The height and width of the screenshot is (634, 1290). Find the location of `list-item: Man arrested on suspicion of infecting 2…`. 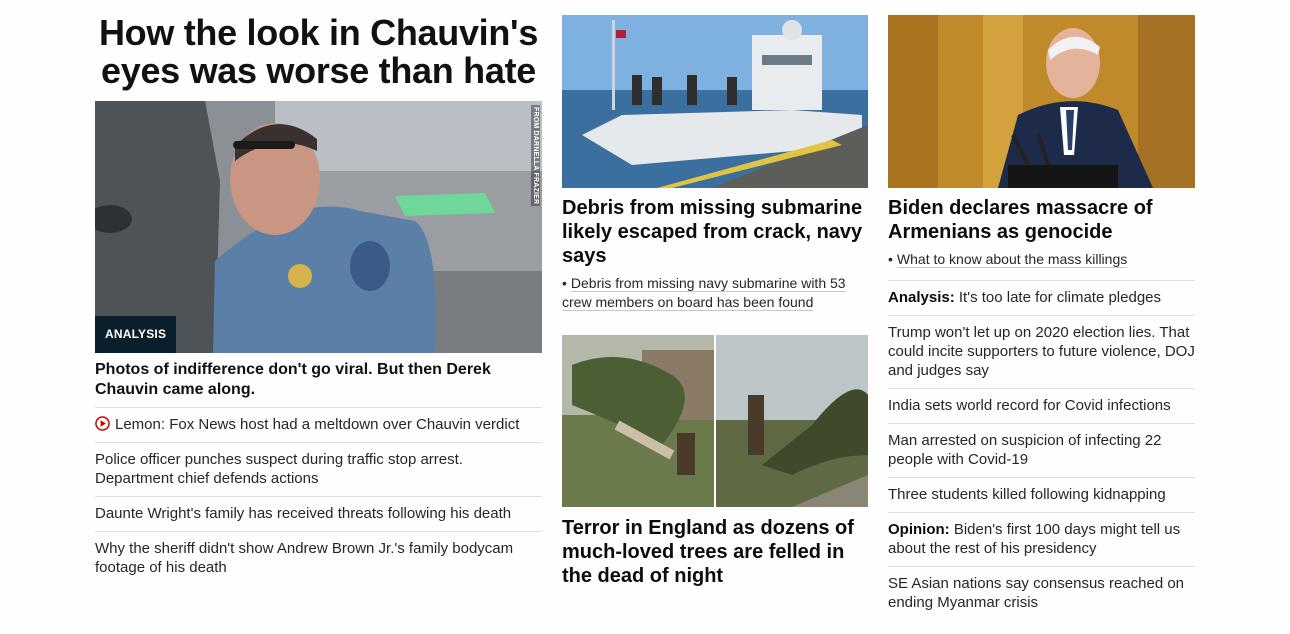

list-item: Man arrested on suspicion of infecting 2… is located at coordinates (1041, 450).